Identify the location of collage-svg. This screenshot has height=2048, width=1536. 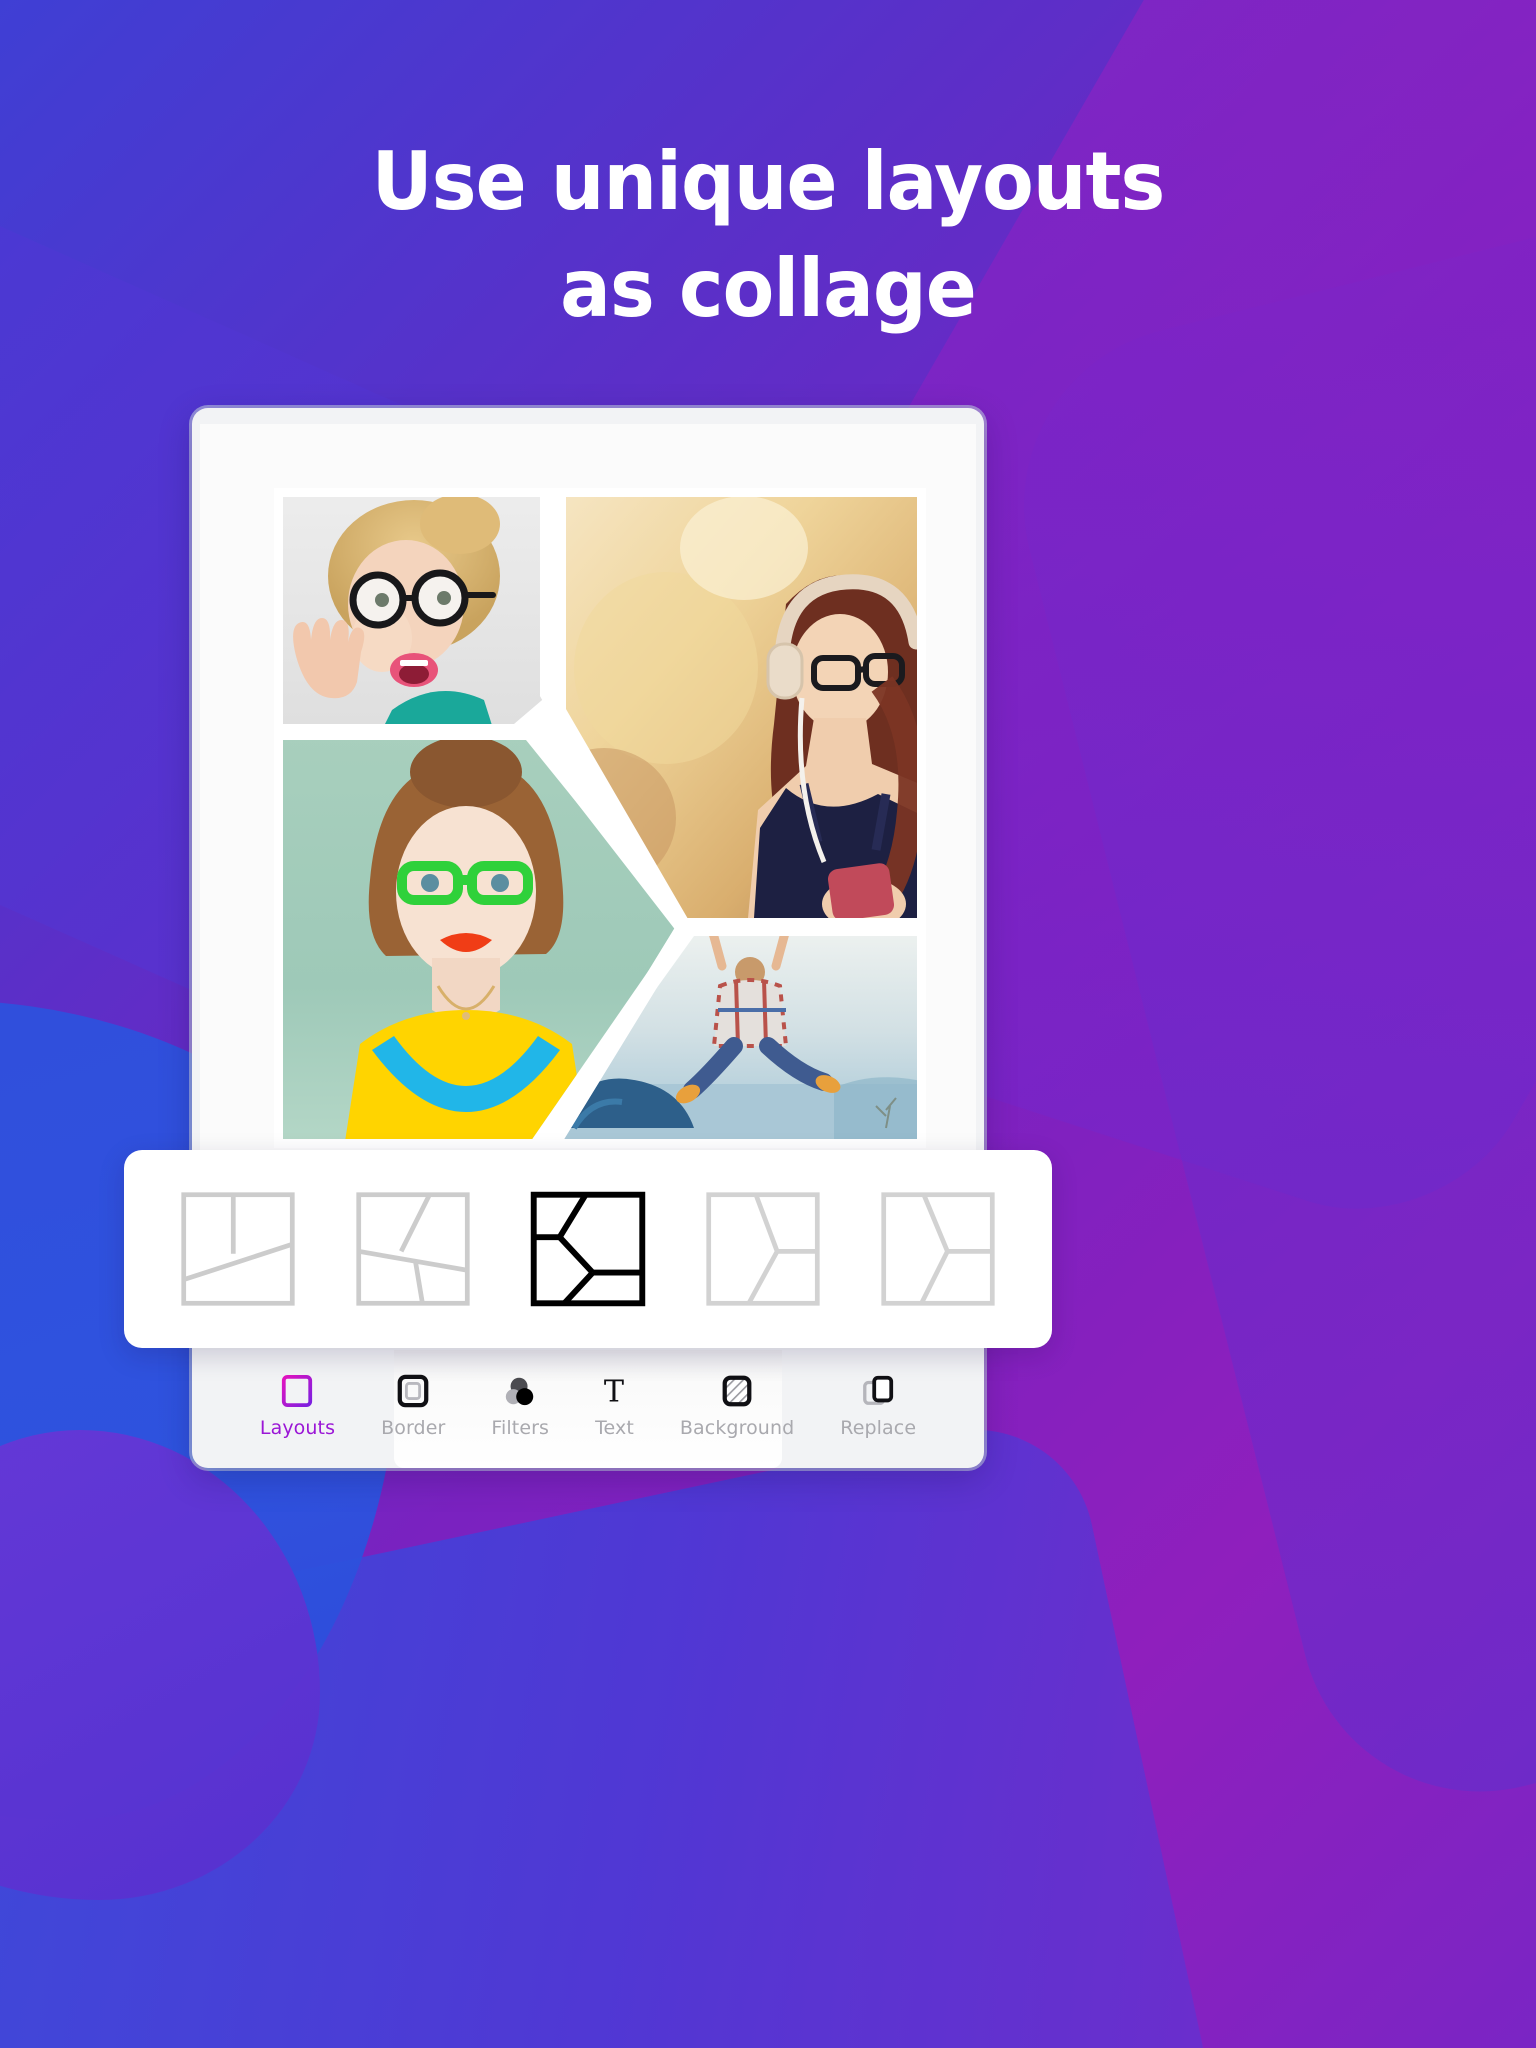
(601, 821).